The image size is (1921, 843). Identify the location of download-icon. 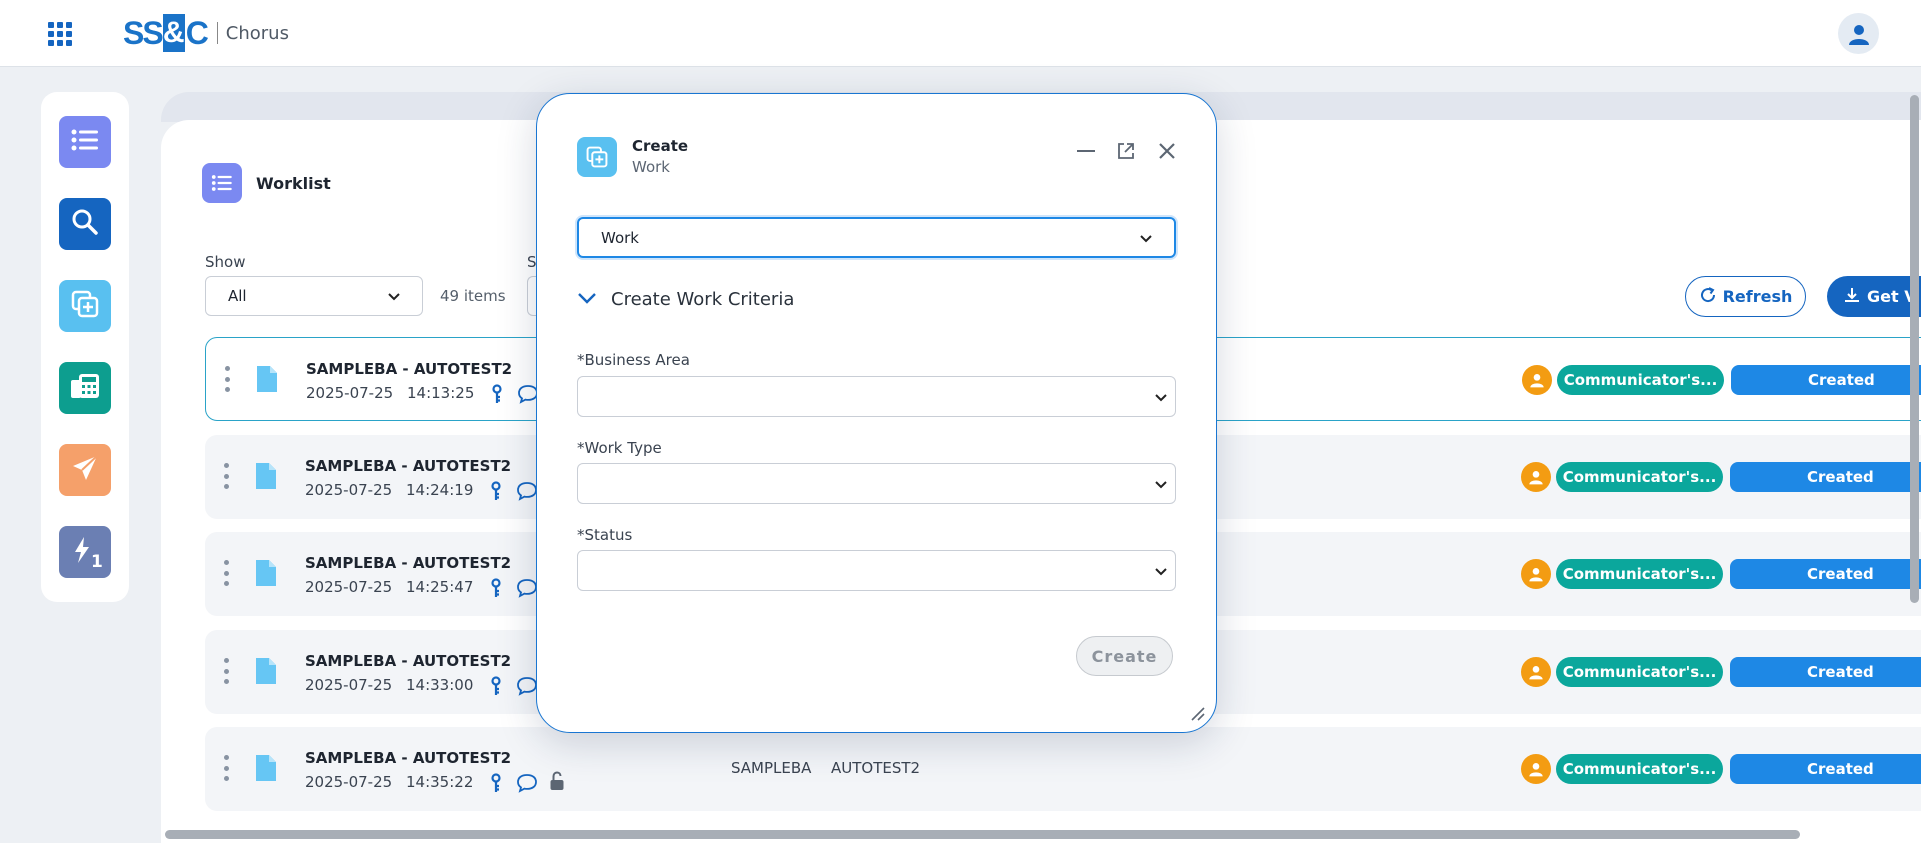
(1852, 297).